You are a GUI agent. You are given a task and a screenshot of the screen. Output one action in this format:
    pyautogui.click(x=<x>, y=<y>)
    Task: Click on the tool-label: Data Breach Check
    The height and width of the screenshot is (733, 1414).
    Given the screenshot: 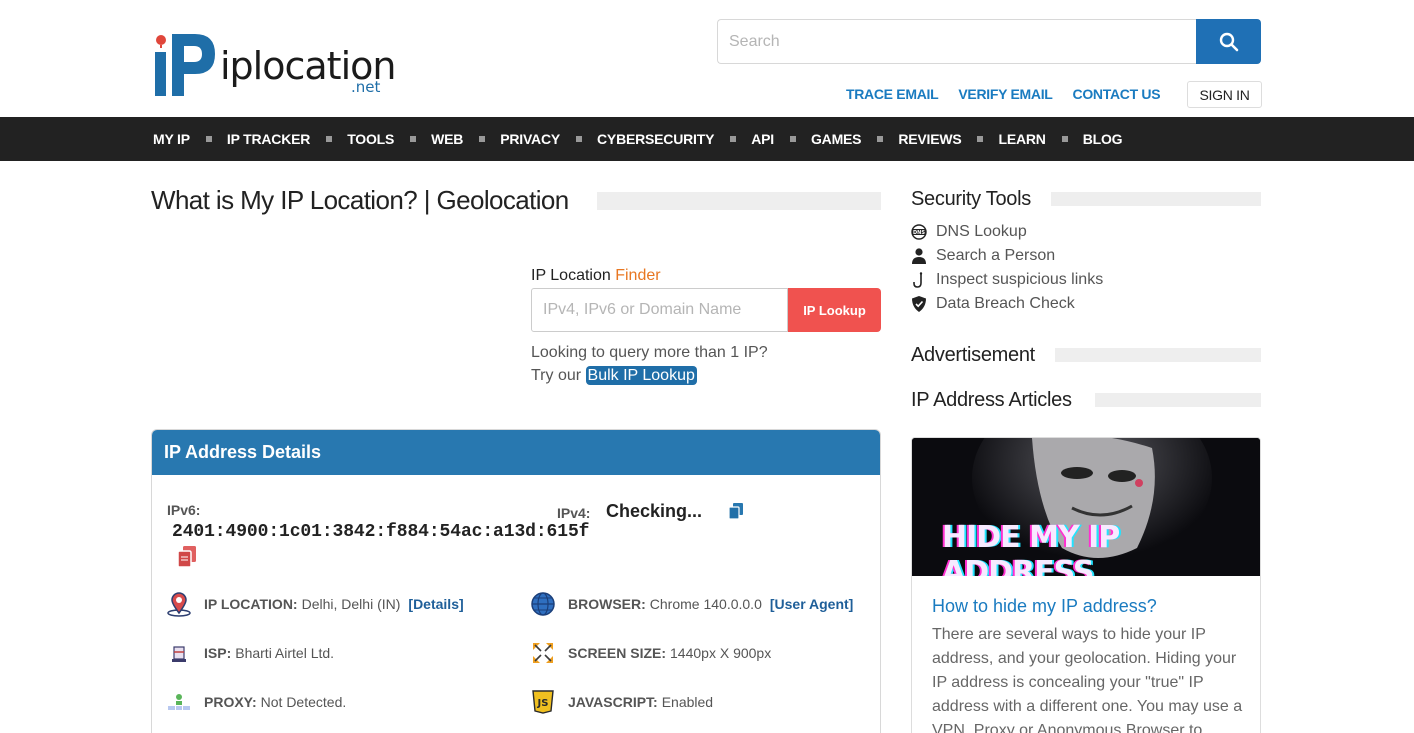 What is the action you would take?
    pyautogui.click(x=1005, y=303)
    